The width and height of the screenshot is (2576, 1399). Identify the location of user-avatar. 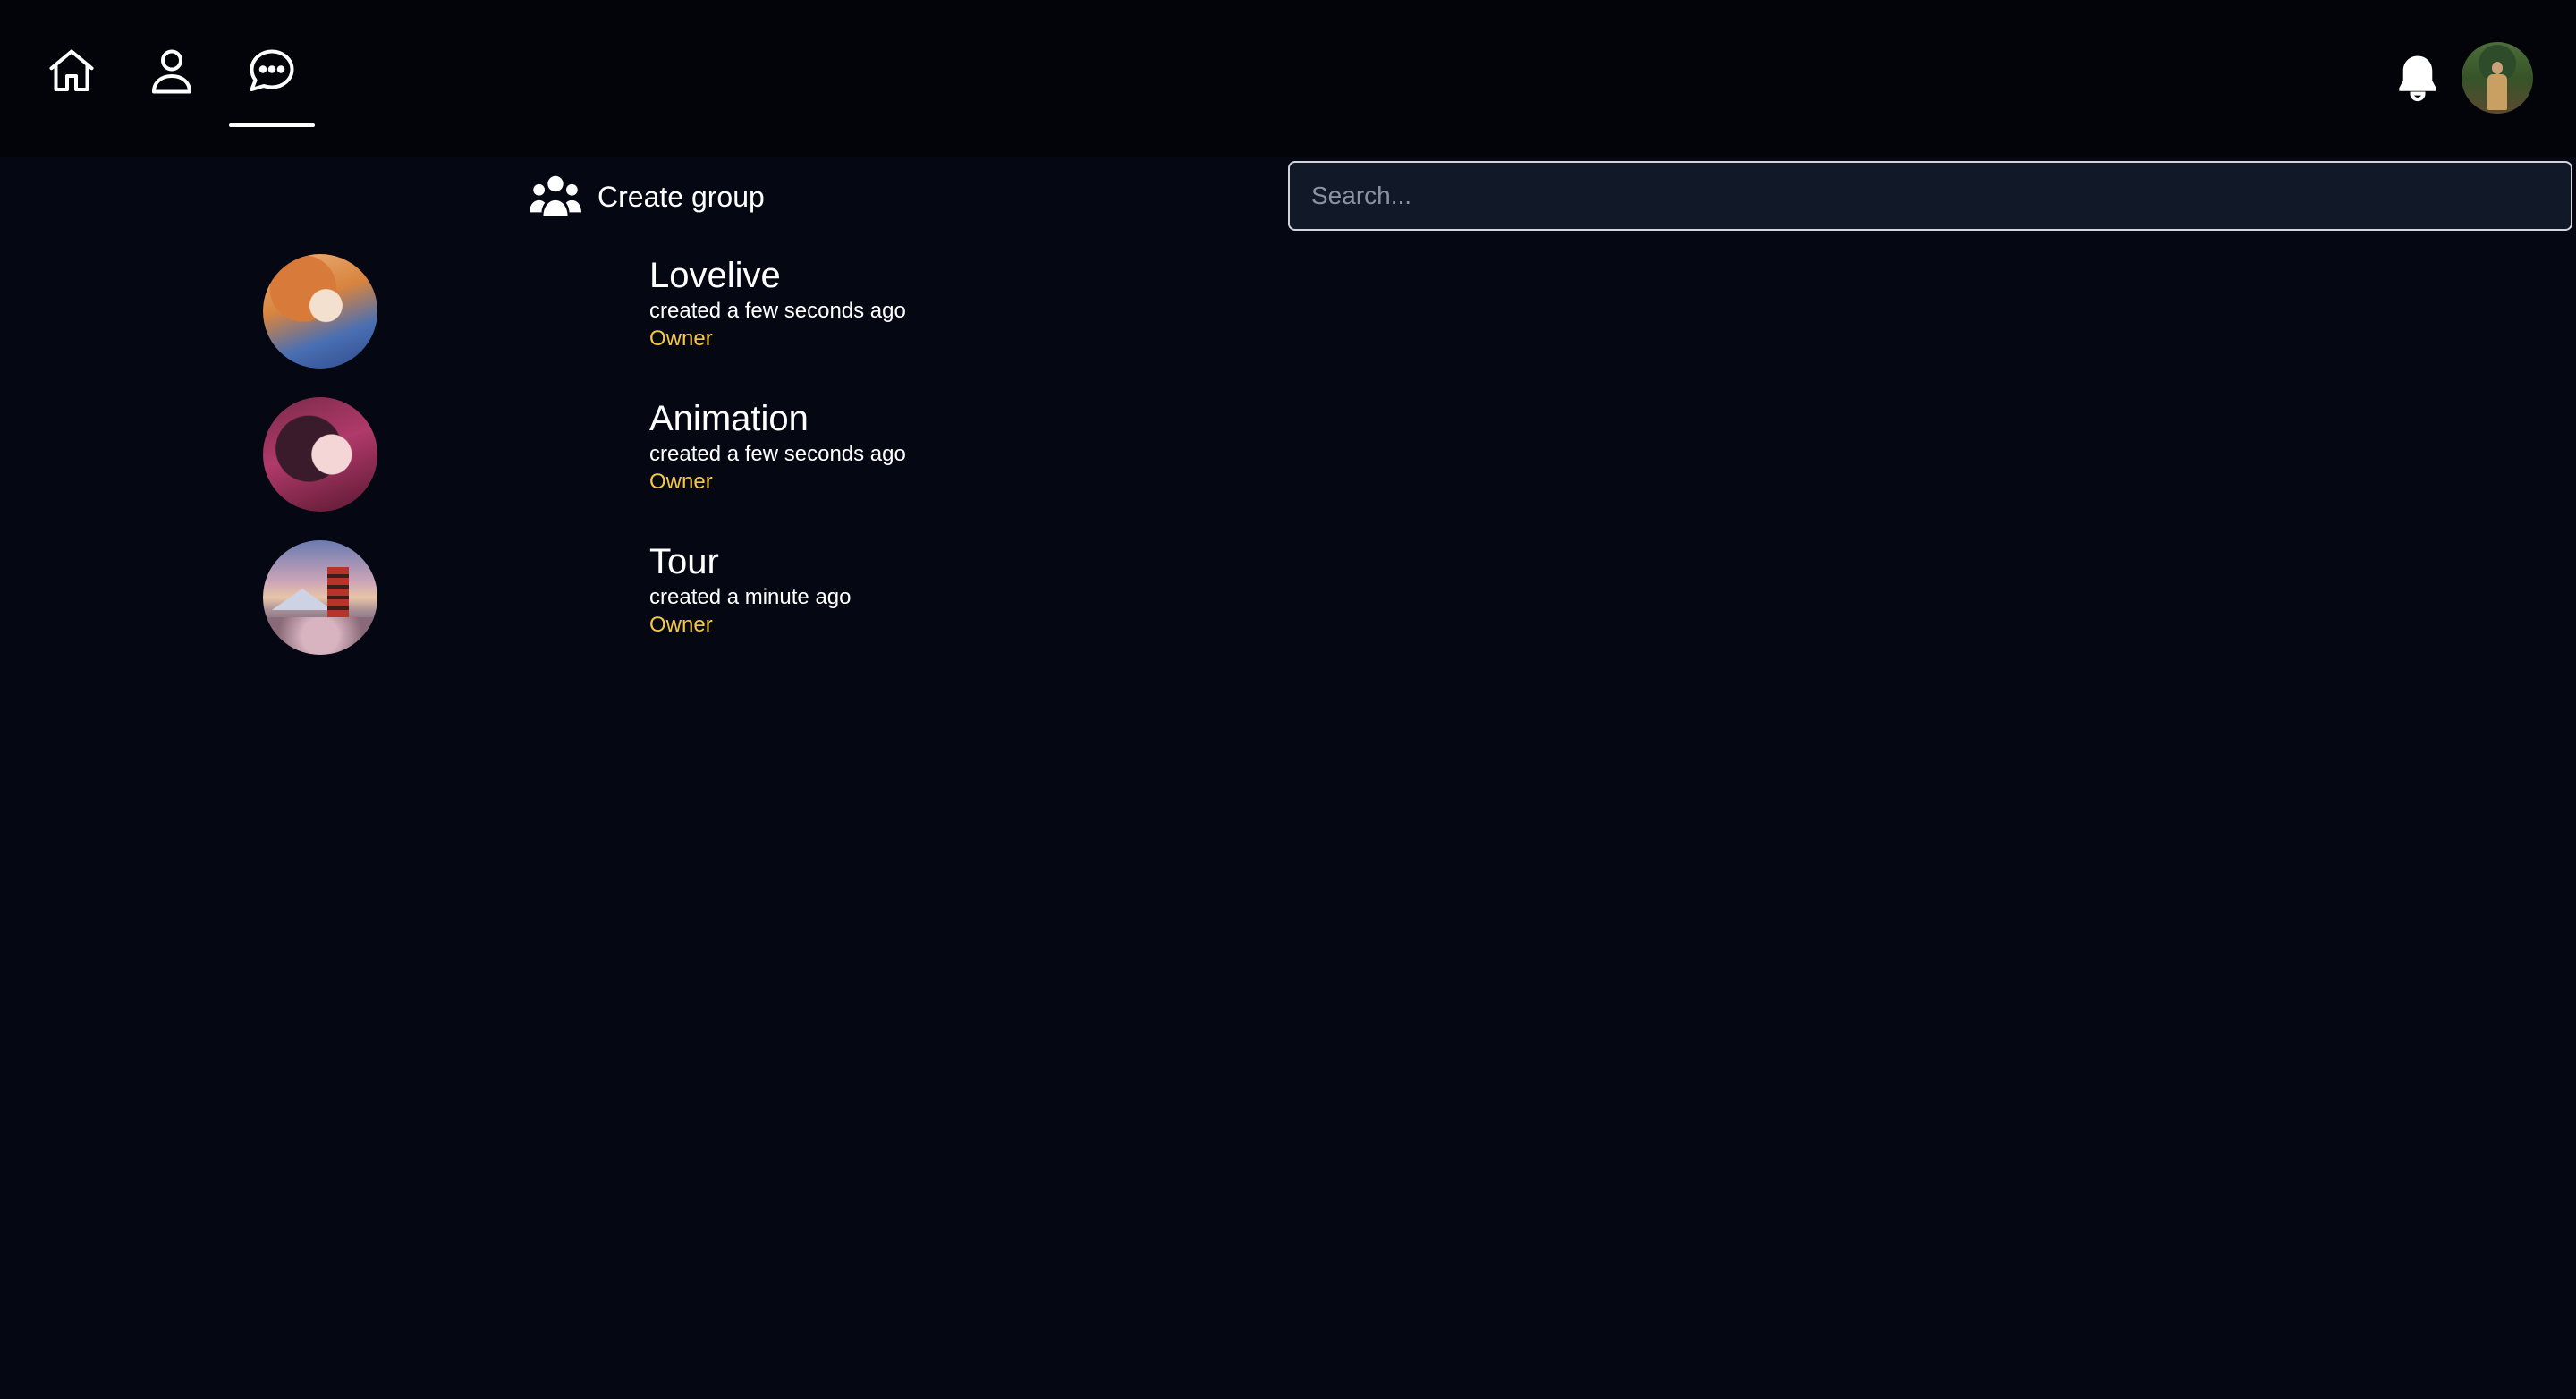
(2497, 78).